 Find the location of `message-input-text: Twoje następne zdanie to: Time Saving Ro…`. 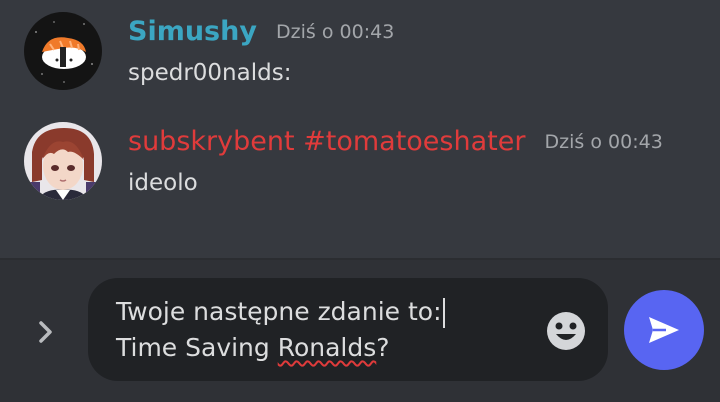

message-input-text: Twoje następne zdanie to: Time Saving Ro… is located at coordinates (280, 330).